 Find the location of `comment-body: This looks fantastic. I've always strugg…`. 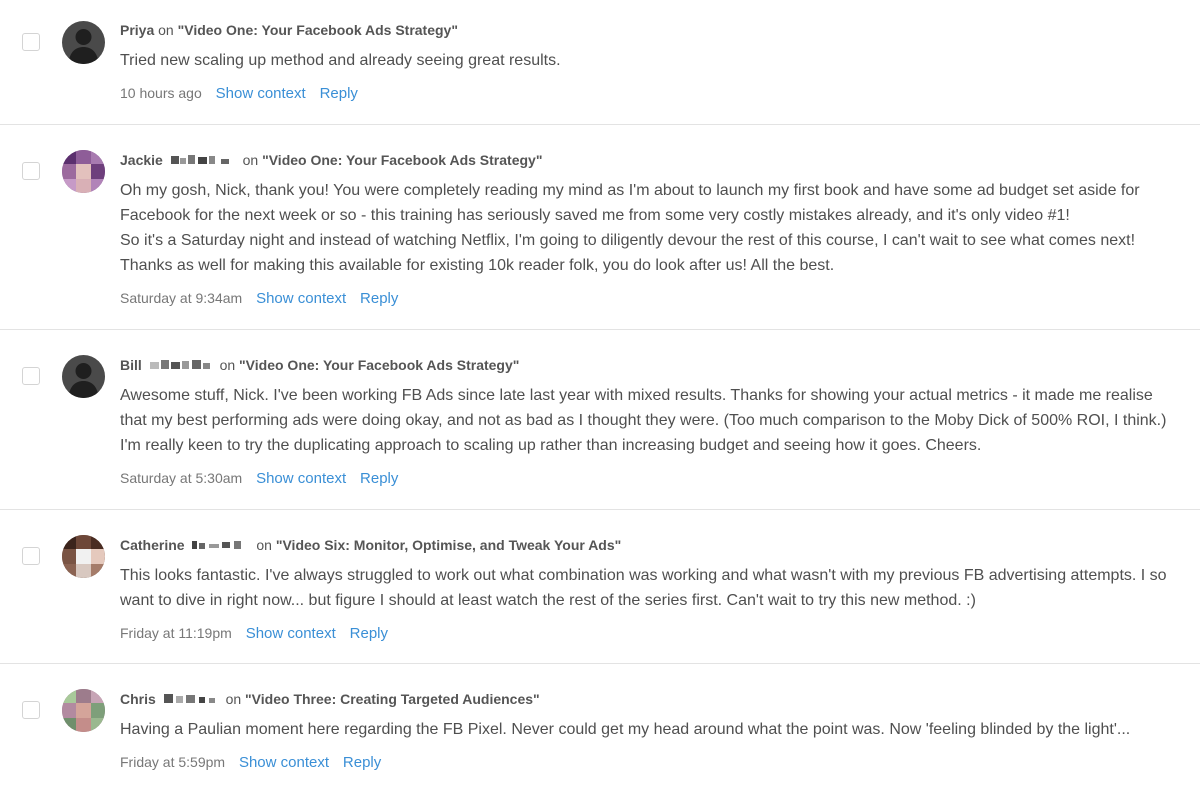

comment-body: This looks fantastic. I've always strugg… is located at coordinates (645, 588).